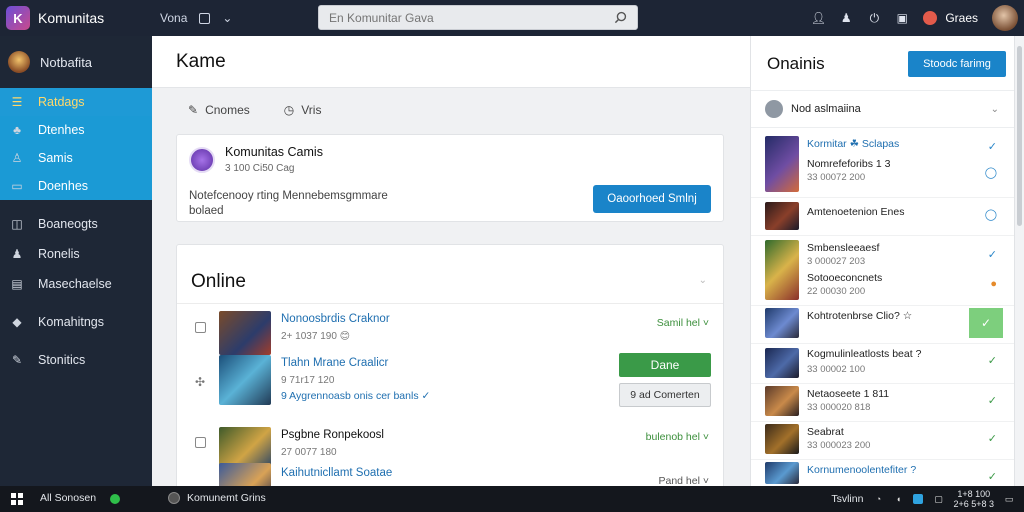  Describe the element at coordinates (883, 473) in the screenshot. I see `list-item: Kornumenoolentefiter ? ✓` at that location.